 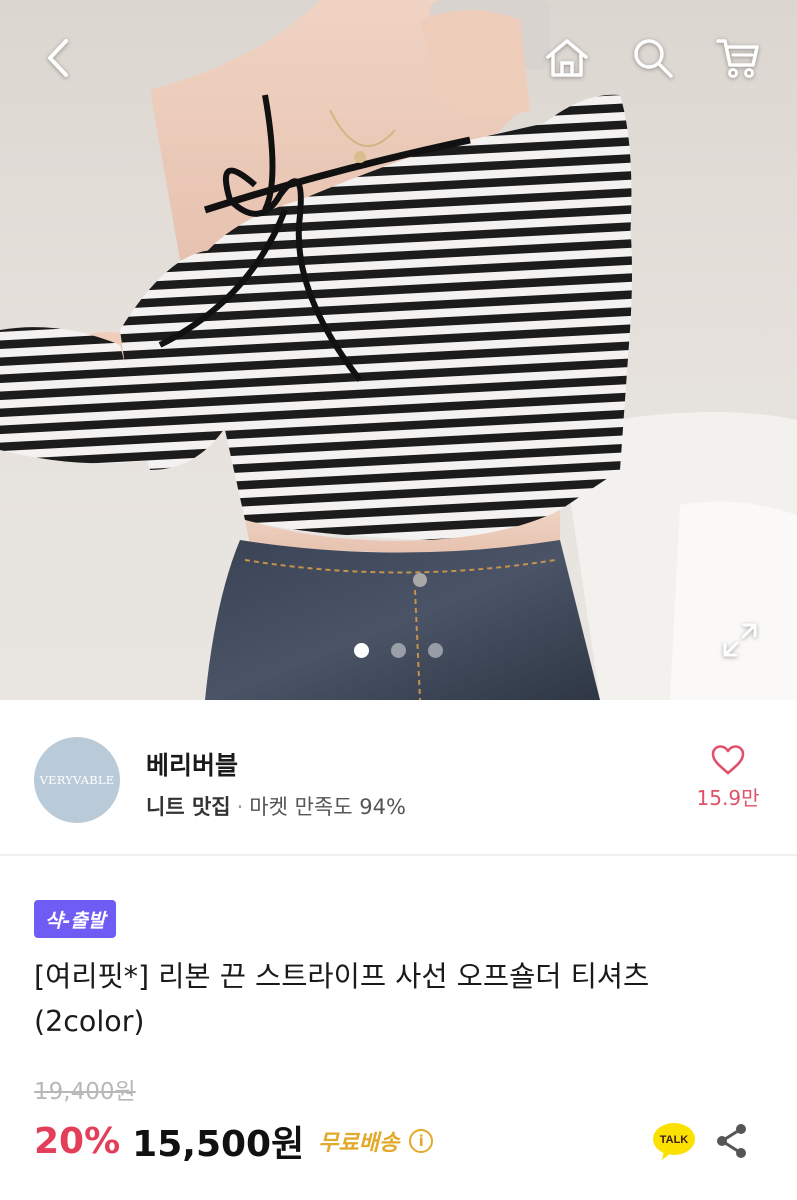 I want to click on cart-button, so click(x=738, y=58).